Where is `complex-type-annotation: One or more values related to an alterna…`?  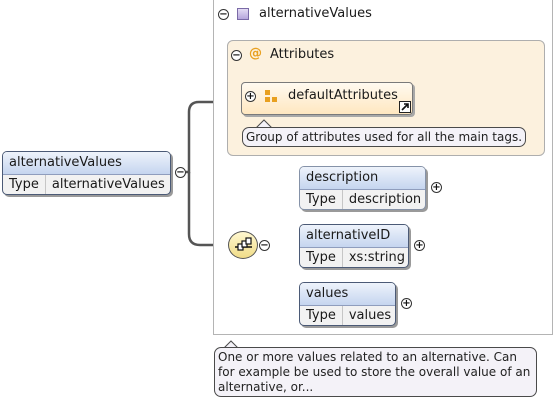 complex-type-annotation: One or more values related to an alterna… is located at coordinates (375, 372).